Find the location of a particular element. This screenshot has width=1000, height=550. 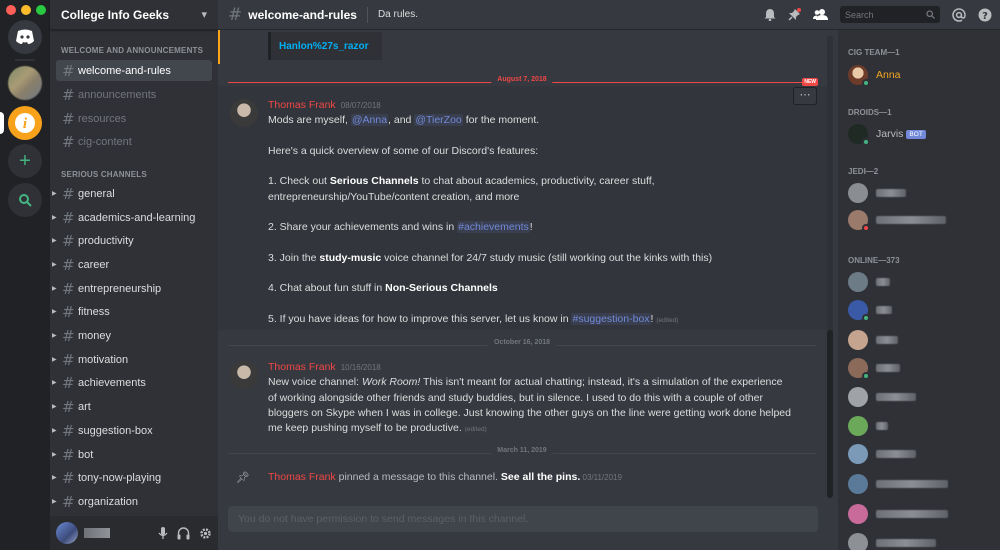

online-status-icon is located at coordinates (866, 318).